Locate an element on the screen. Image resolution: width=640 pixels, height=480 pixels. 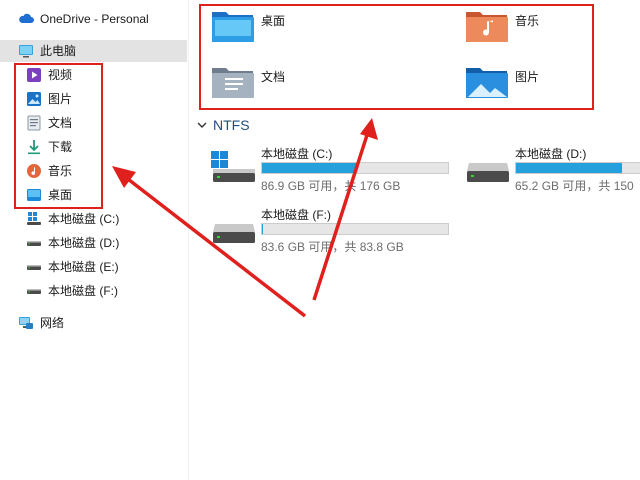
documents-icon is located at coordinates (34, 123).